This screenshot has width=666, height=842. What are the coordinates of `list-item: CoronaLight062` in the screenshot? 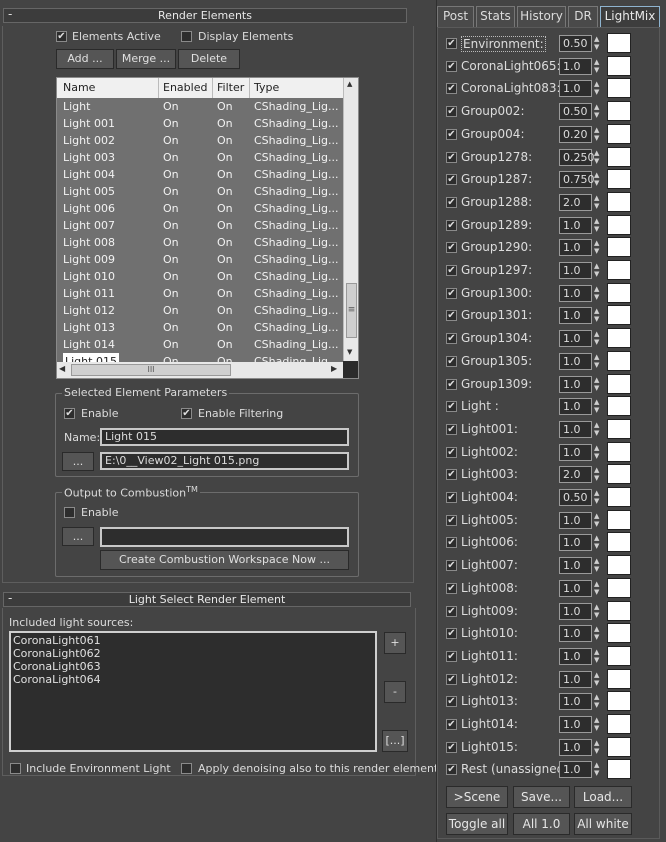 It's located at (57, 653).